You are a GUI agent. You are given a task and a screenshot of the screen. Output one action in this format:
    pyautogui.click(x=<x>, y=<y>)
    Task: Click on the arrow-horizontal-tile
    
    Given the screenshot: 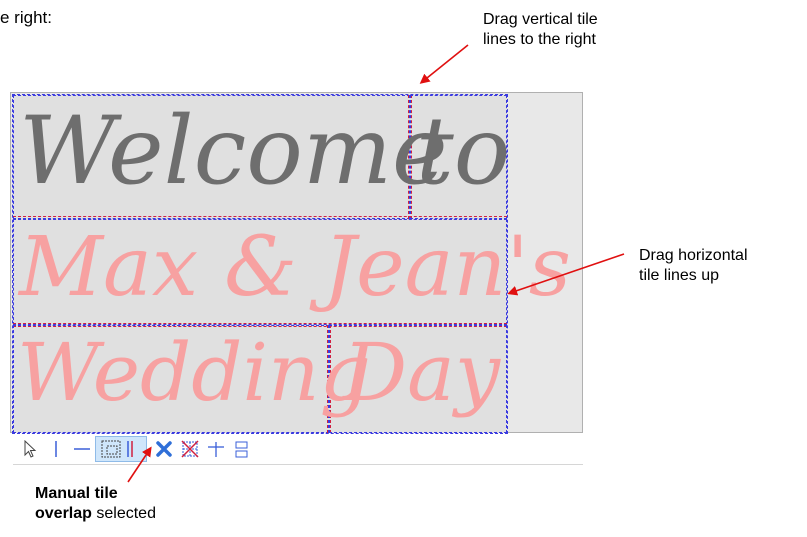 What is the action you would take?
    pyautogui.click(x=566, y=274)
    